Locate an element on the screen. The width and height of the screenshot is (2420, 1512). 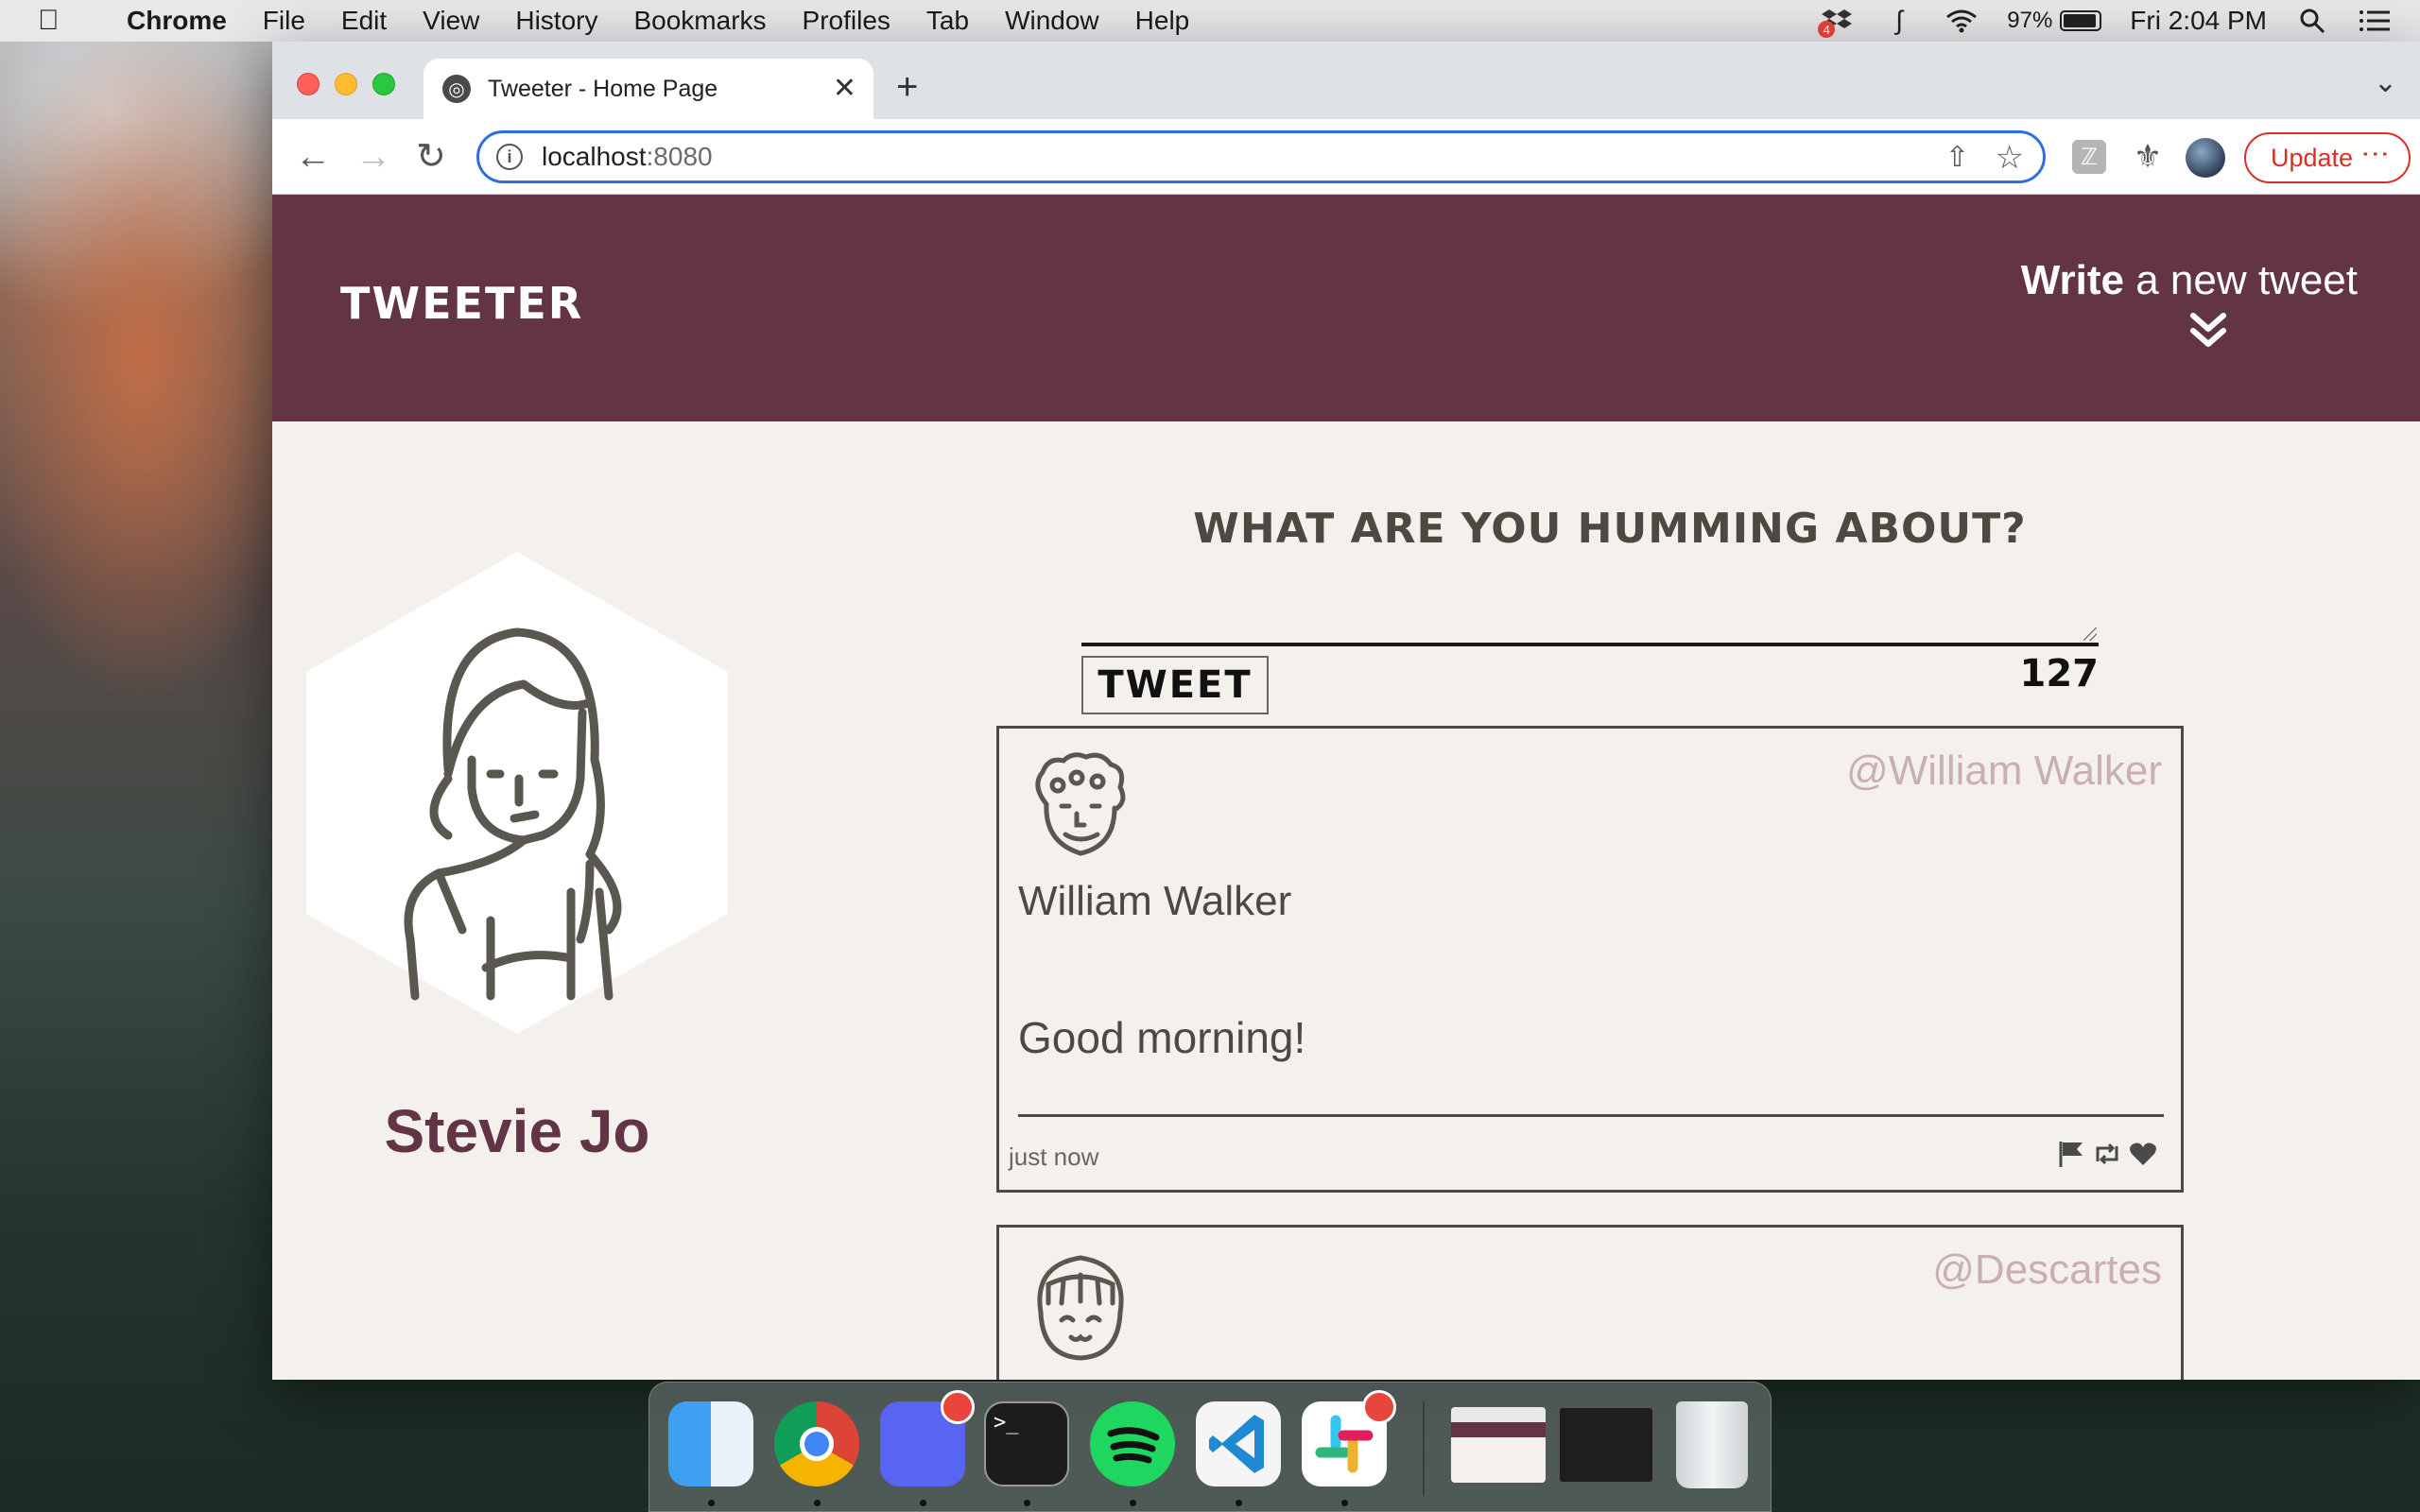
dock-slack-icon is located at coordinates (1349, 1438).